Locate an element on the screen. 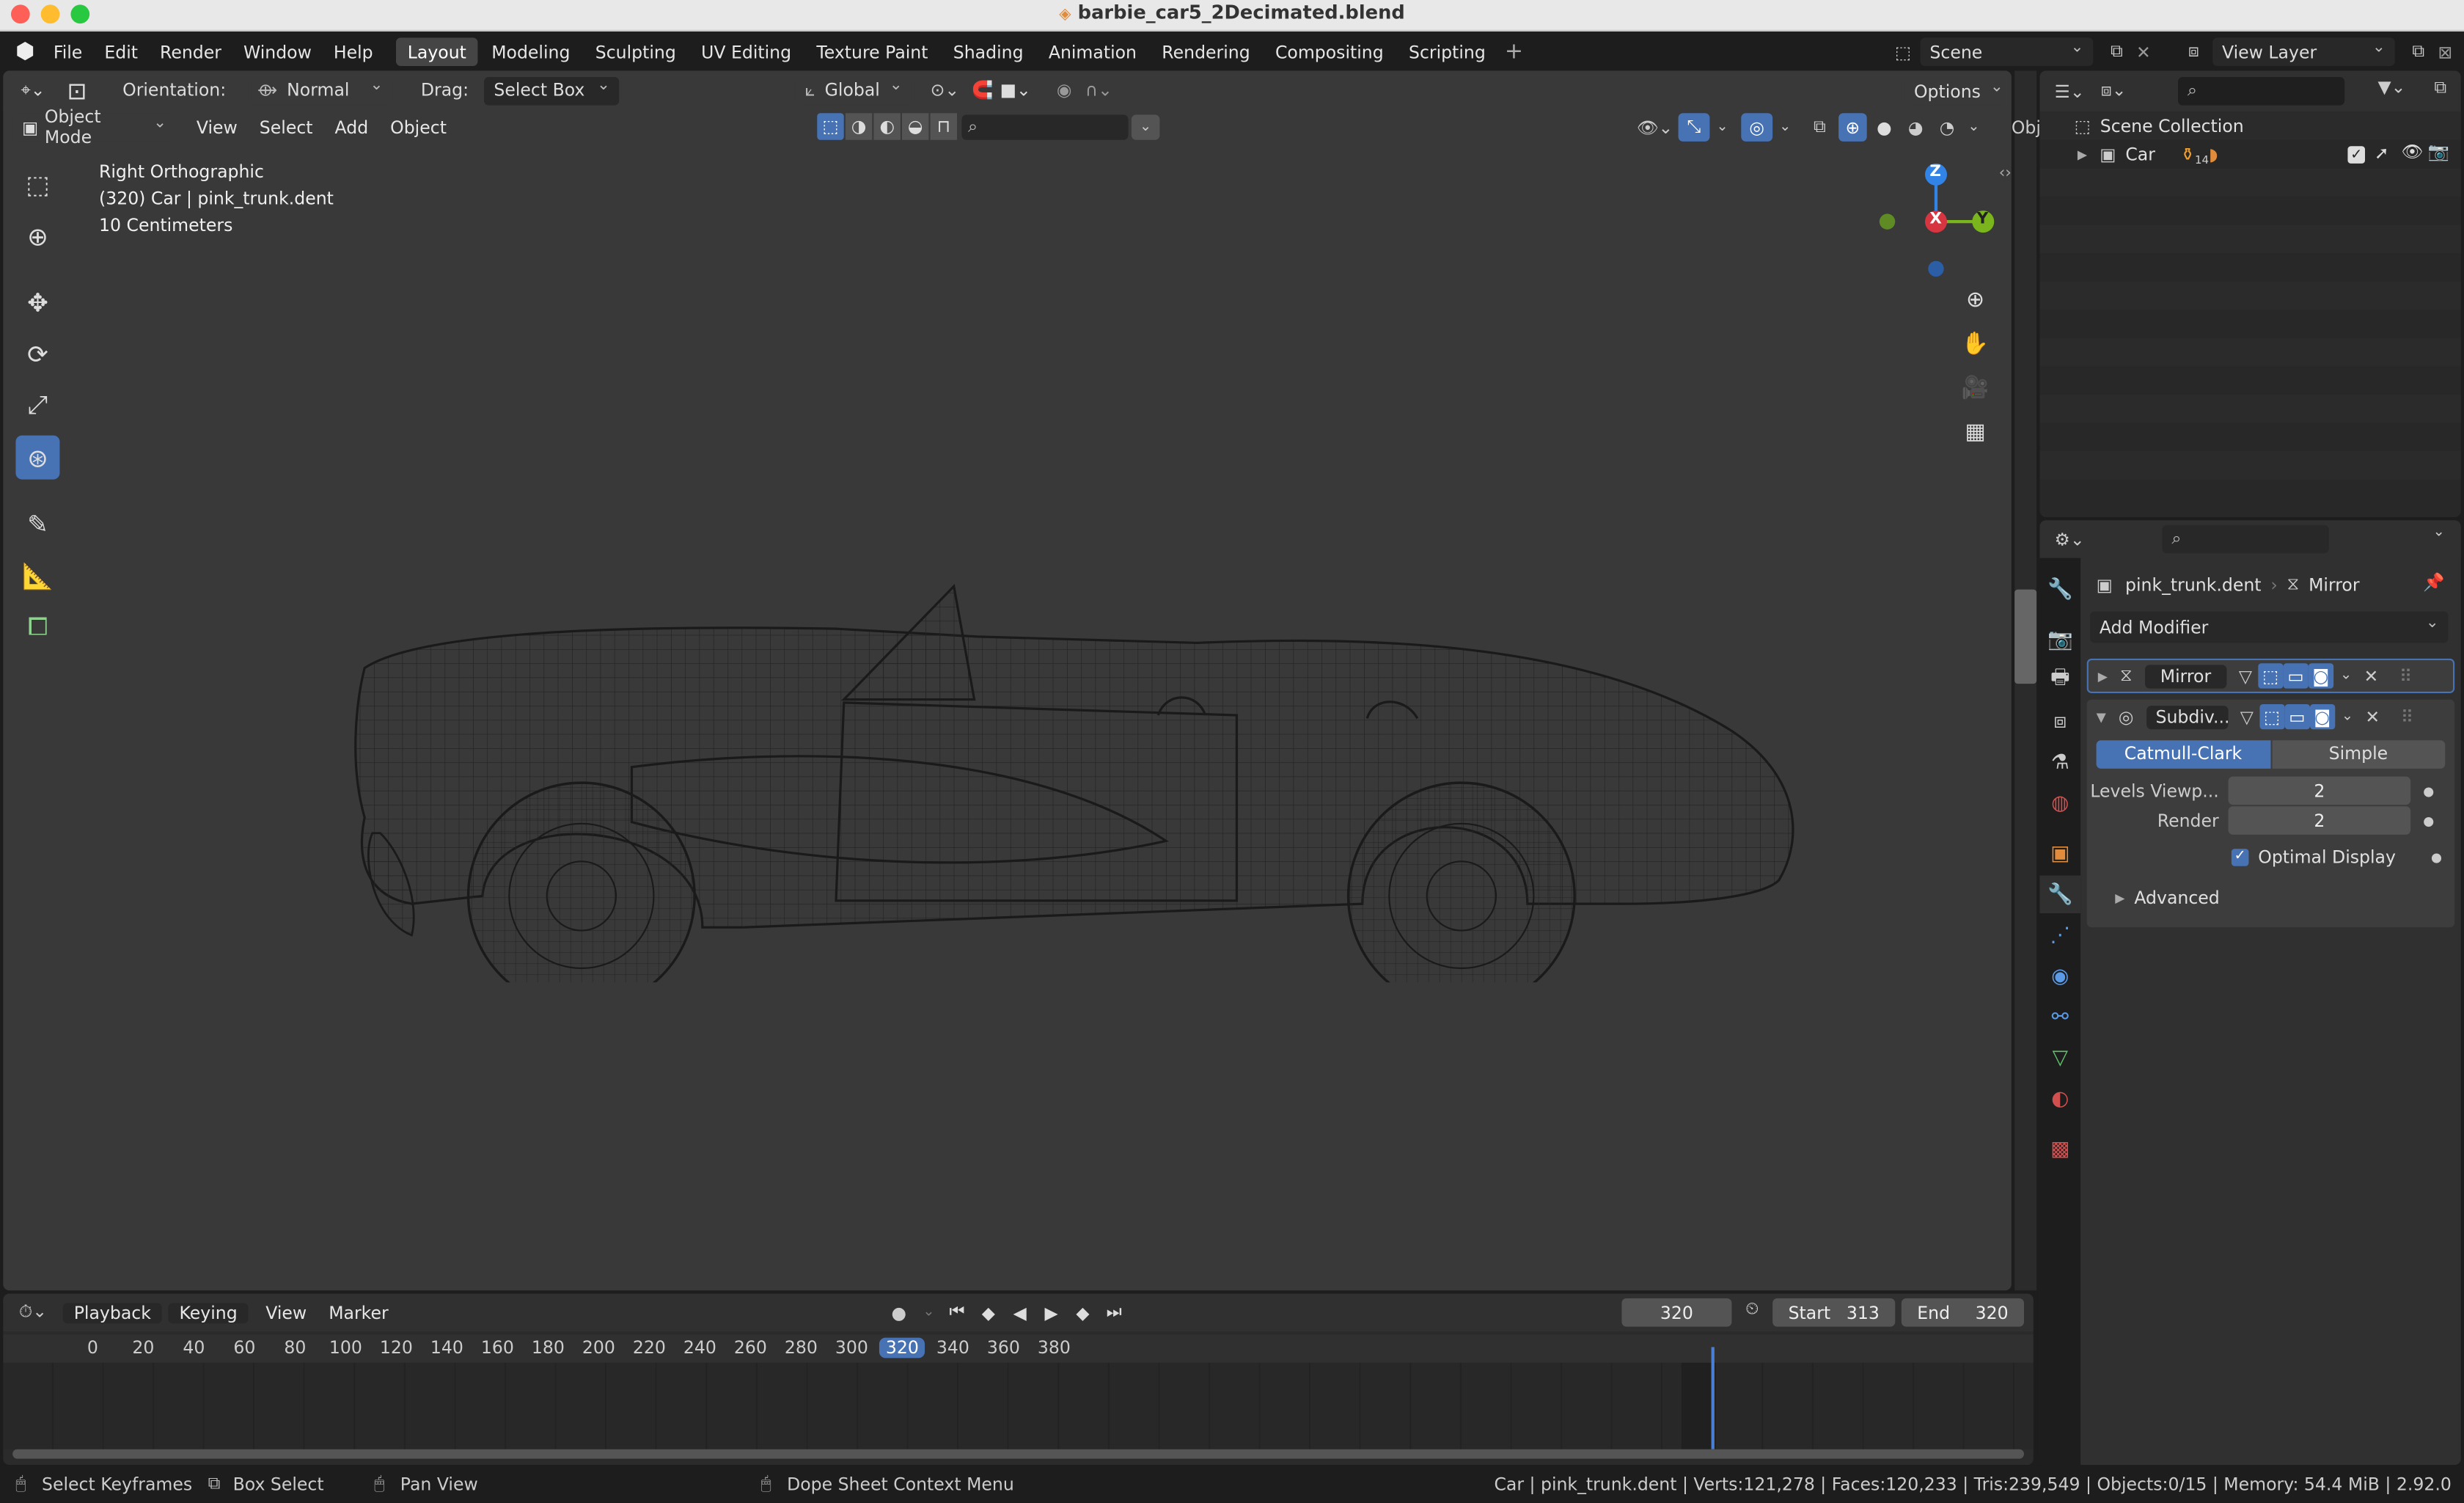 Image resolution: width=2464 pixels, height=1503 pixels. transform-tool: ⊛ is located at coordinates (37, 458).